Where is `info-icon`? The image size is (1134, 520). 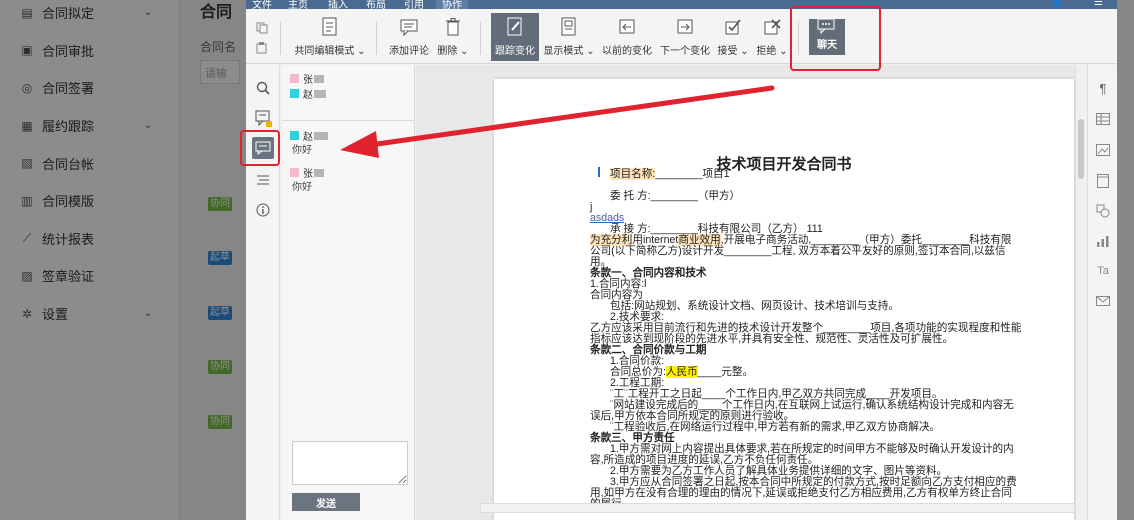
info-icon is located at coordinates (263, 210).